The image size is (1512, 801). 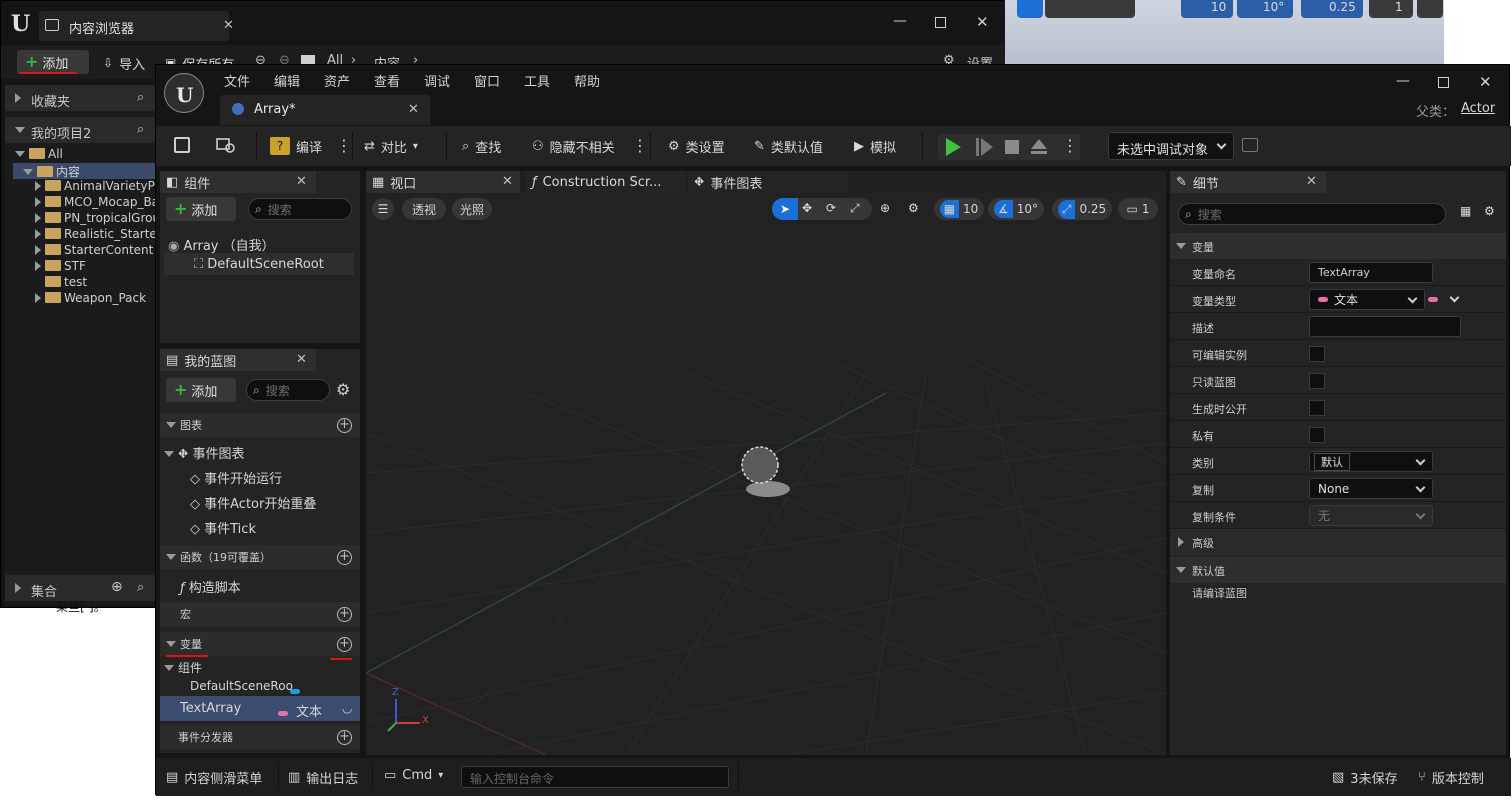 I want to click on gear-icon: ⚙, so click(x=1489, y=211).